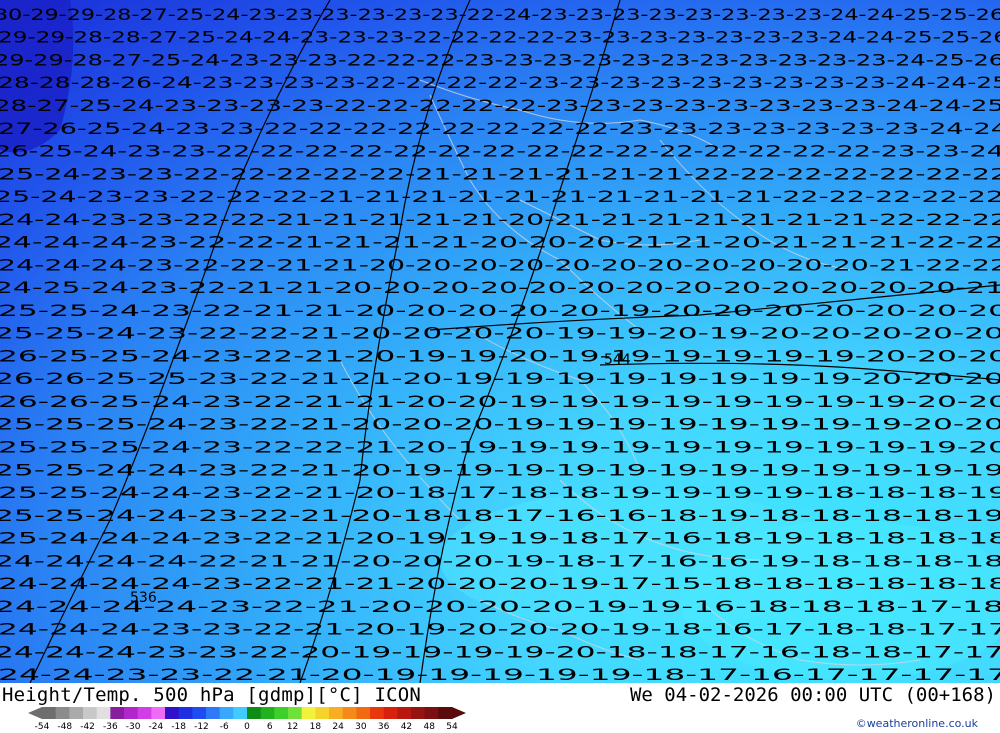 The image size is (1000, 733). I want to click on legend-tick-label: -54, so click(42, 727).